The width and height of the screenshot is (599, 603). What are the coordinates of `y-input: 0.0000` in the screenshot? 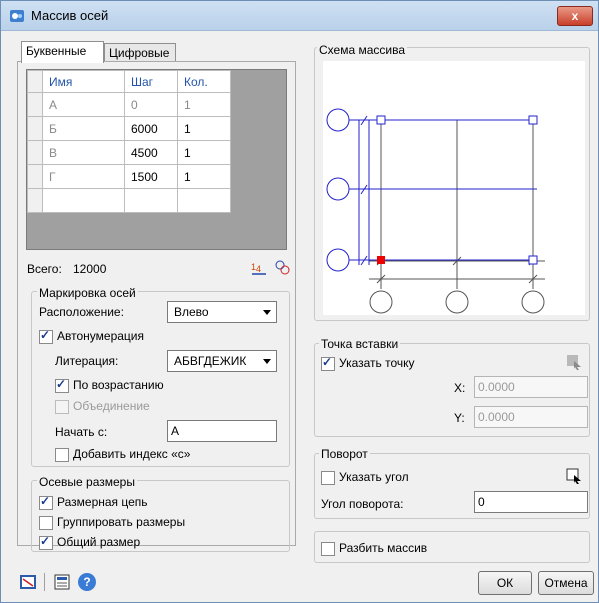 It's located at (531, 417).